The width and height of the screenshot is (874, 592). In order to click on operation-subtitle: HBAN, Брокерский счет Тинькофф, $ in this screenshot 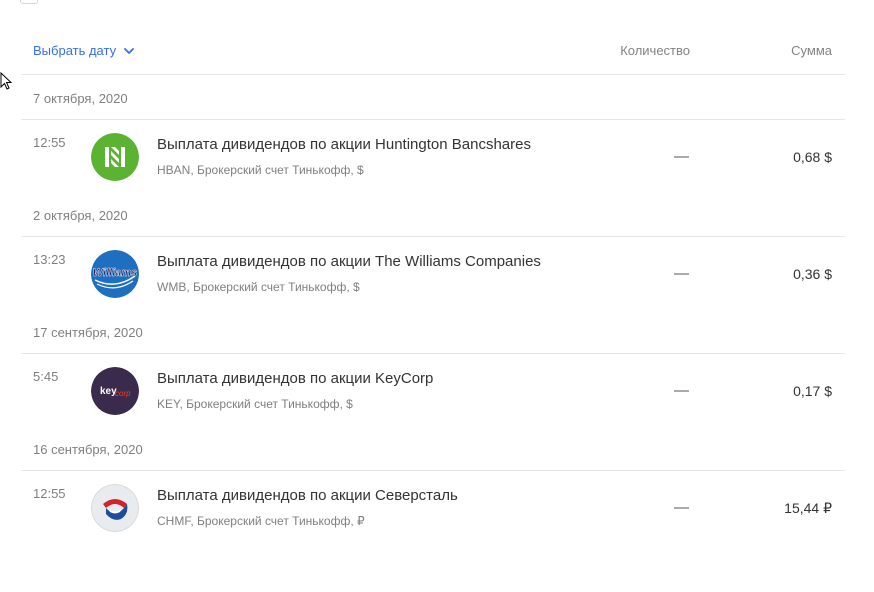, I will do `click(260, 170)`.